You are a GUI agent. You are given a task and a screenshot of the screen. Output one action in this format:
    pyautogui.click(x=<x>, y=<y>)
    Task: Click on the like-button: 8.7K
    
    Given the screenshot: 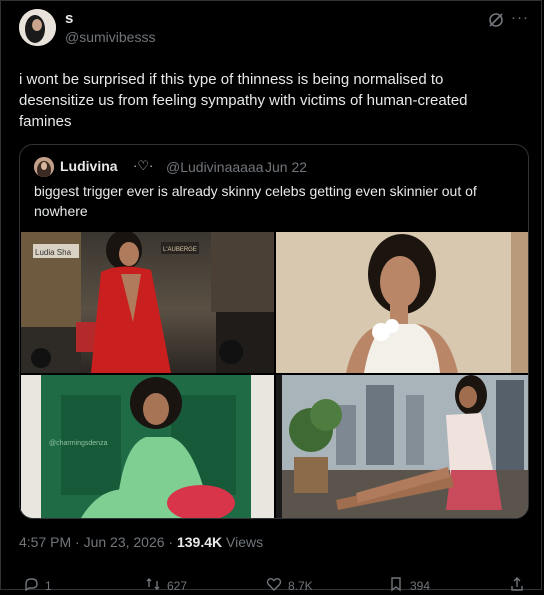 What is the action you would take?
    pyautogui.click(x=289, y=585)
    